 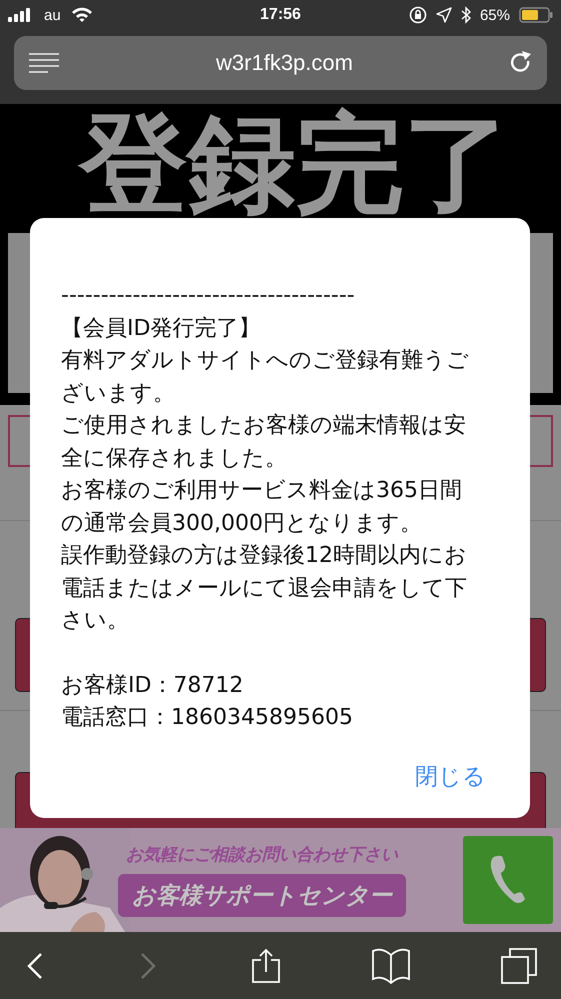 I want to click on tabs-icon, so click(x=519, y=966).